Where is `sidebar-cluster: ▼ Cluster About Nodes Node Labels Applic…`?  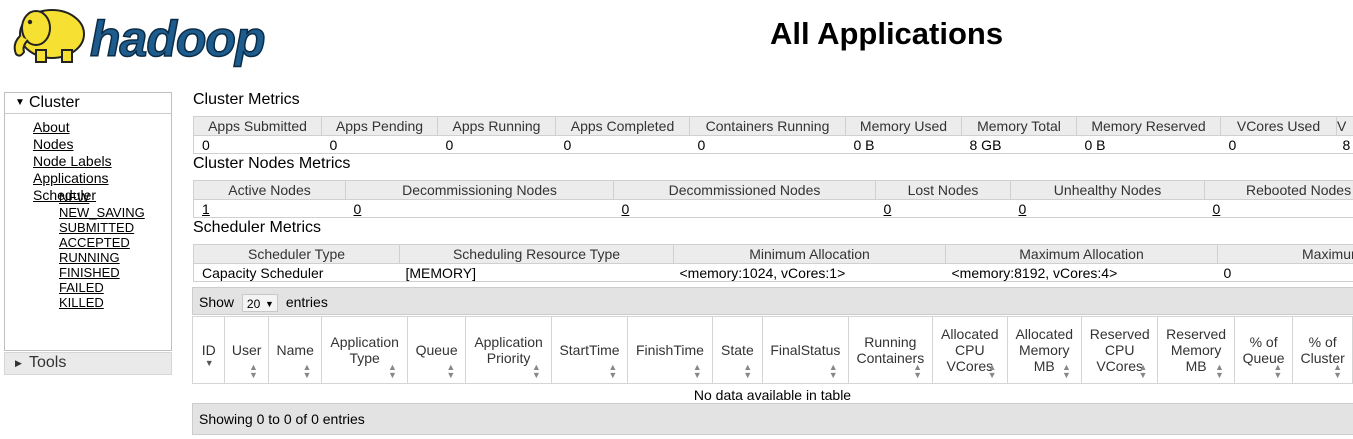 sidebar-cluster: ▼ Cluster About Nodes Node Labels Applic… is located at coordinates (88, 221).